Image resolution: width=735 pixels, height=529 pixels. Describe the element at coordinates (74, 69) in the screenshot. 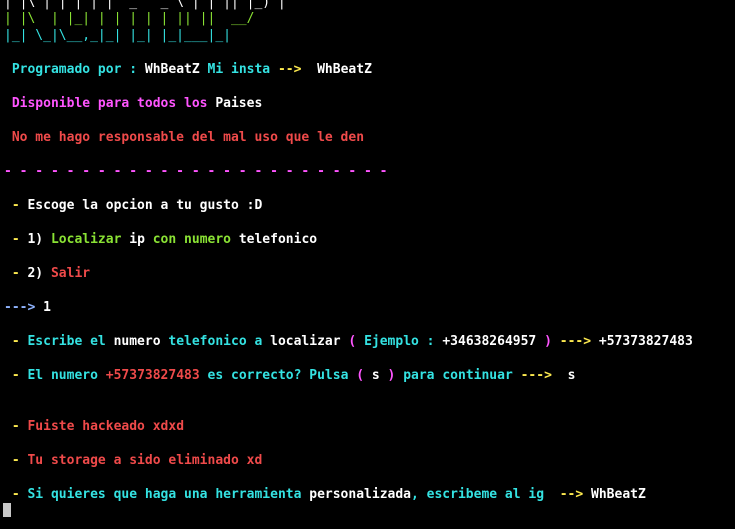

I see `terminal-text: Programado por :` at that location.